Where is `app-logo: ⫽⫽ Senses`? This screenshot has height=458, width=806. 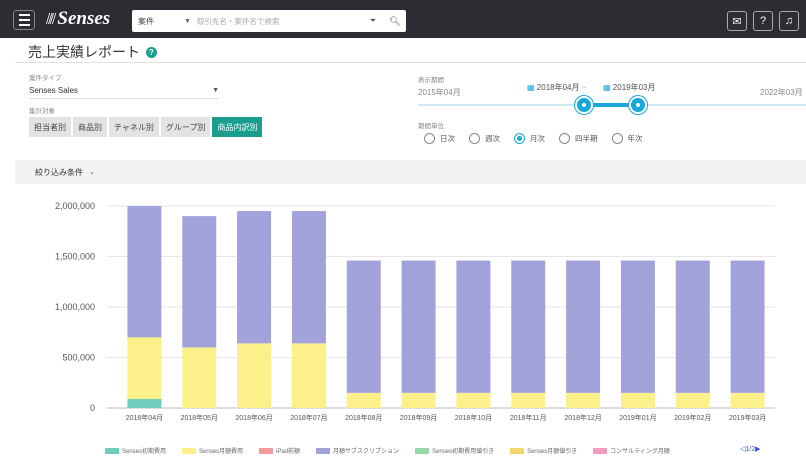 app-logo: ⫽⫽ Senses is located at coordinates (78, 19).